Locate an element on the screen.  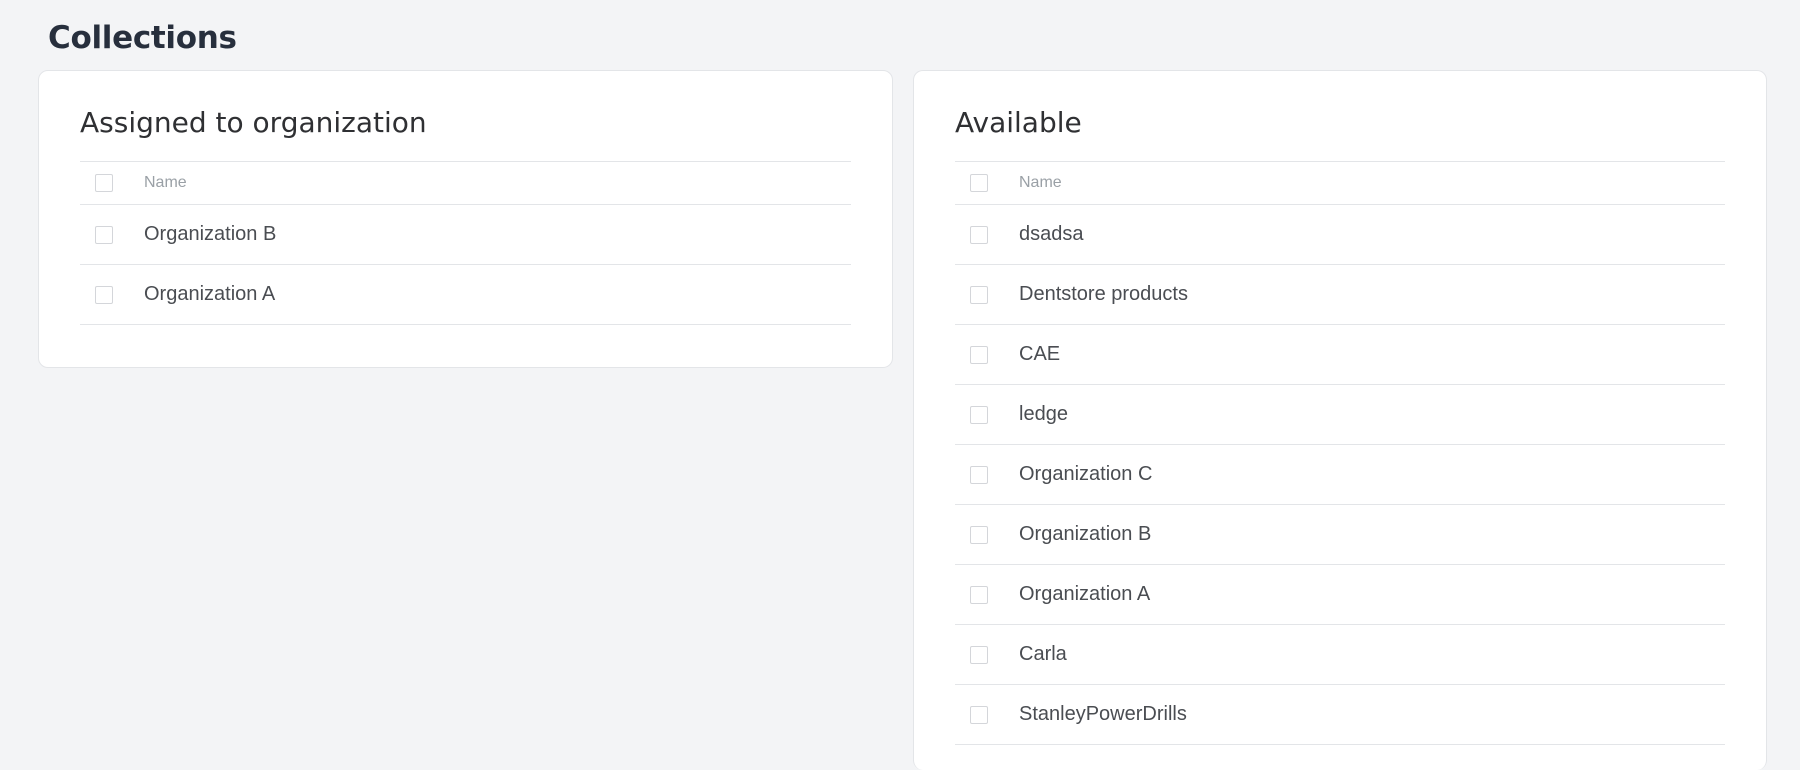
row-name: CAE is located at coordinates (1040, 354).